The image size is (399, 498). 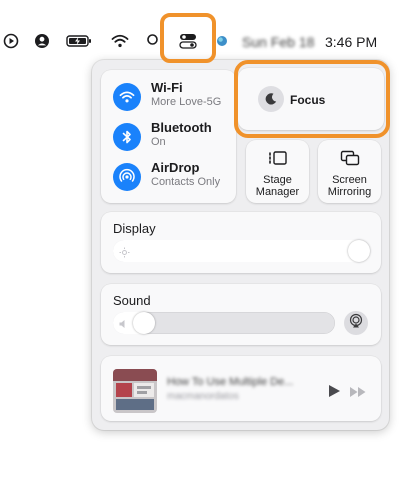 I want to click on now-playing-card: How To Use Multiple De... macmanordatos, so click(x=241, y=388).